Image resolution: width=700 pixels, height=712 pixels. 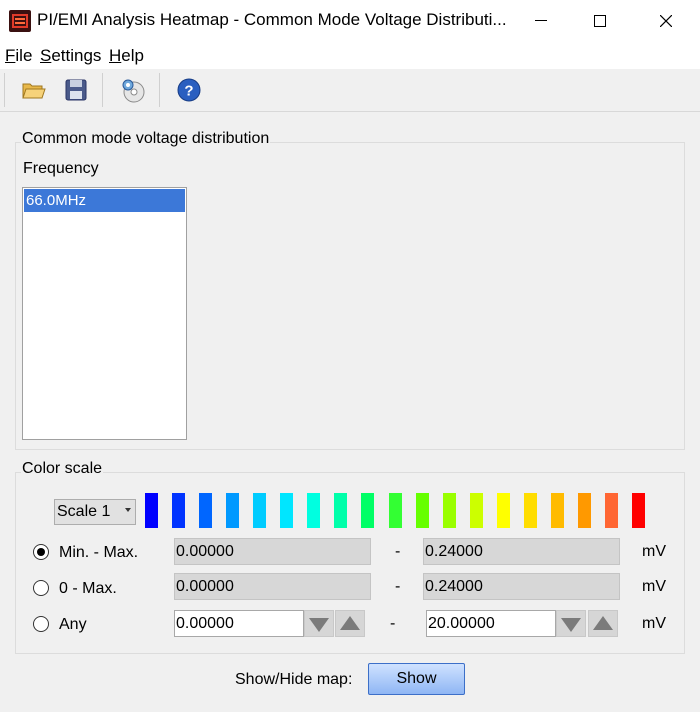 What do you see at coordinates (104, 313) in the screenshot?
I see `frequency-list: 66.0MHz` at bounding box center [104, 313].